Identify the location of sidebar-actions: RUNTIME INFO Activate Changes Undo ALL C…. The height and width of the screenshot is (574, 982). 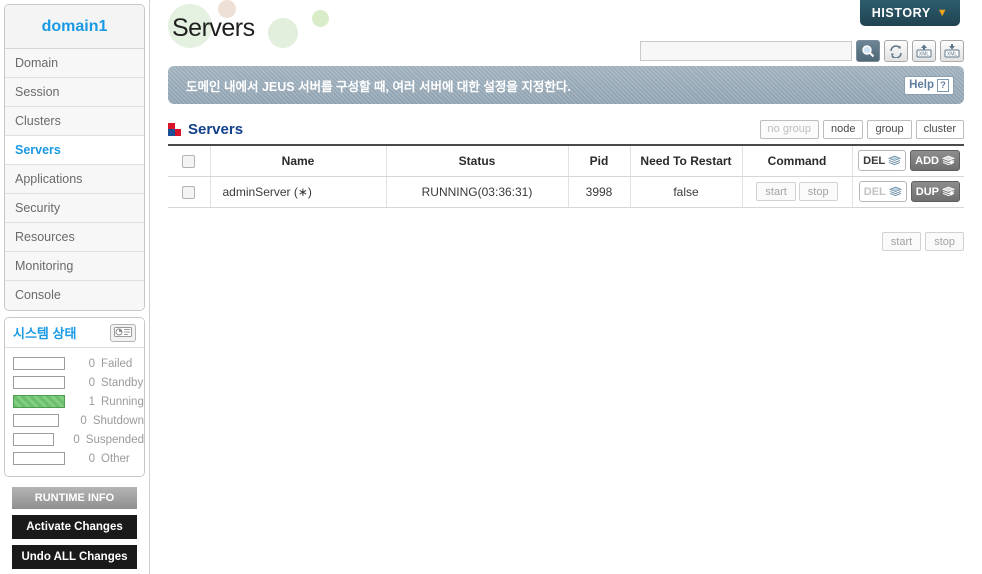
(74, 530).